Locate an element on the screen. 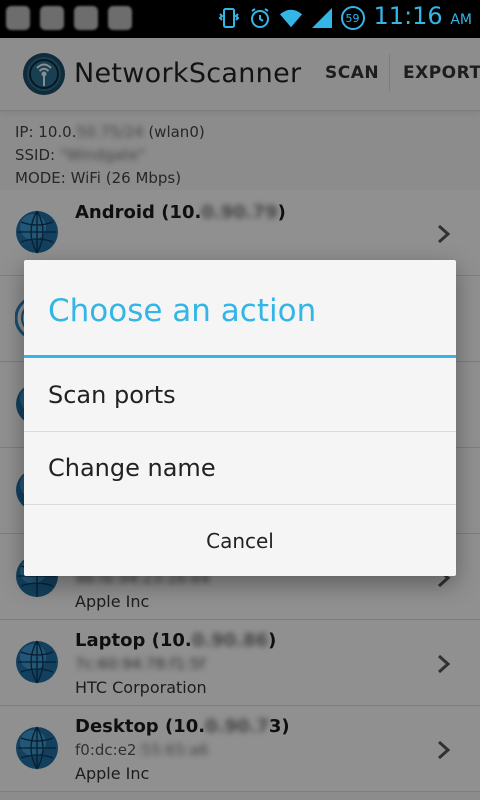 The width and height of the screenshot is (480, 800). wifi-icon is located at coordinates (291, 18).